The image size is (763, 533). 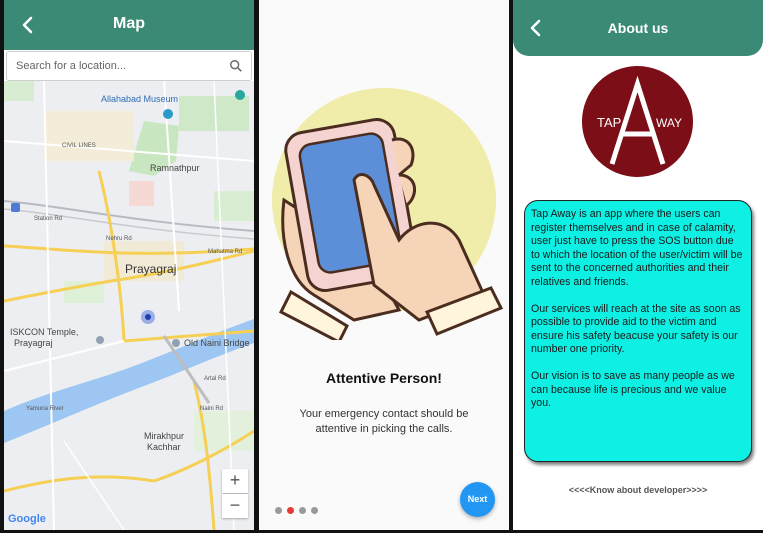 What do you see at coordinates (15, 207) in the screenshot?
I see `station-icon` at bounding box center [15, 207].